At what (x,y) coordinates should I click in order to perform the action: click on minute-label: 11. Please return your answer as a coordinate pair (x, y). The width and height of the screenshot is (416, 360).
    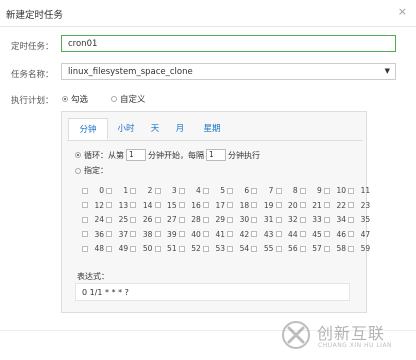
    Looking at the image, I should click on (365, 190).